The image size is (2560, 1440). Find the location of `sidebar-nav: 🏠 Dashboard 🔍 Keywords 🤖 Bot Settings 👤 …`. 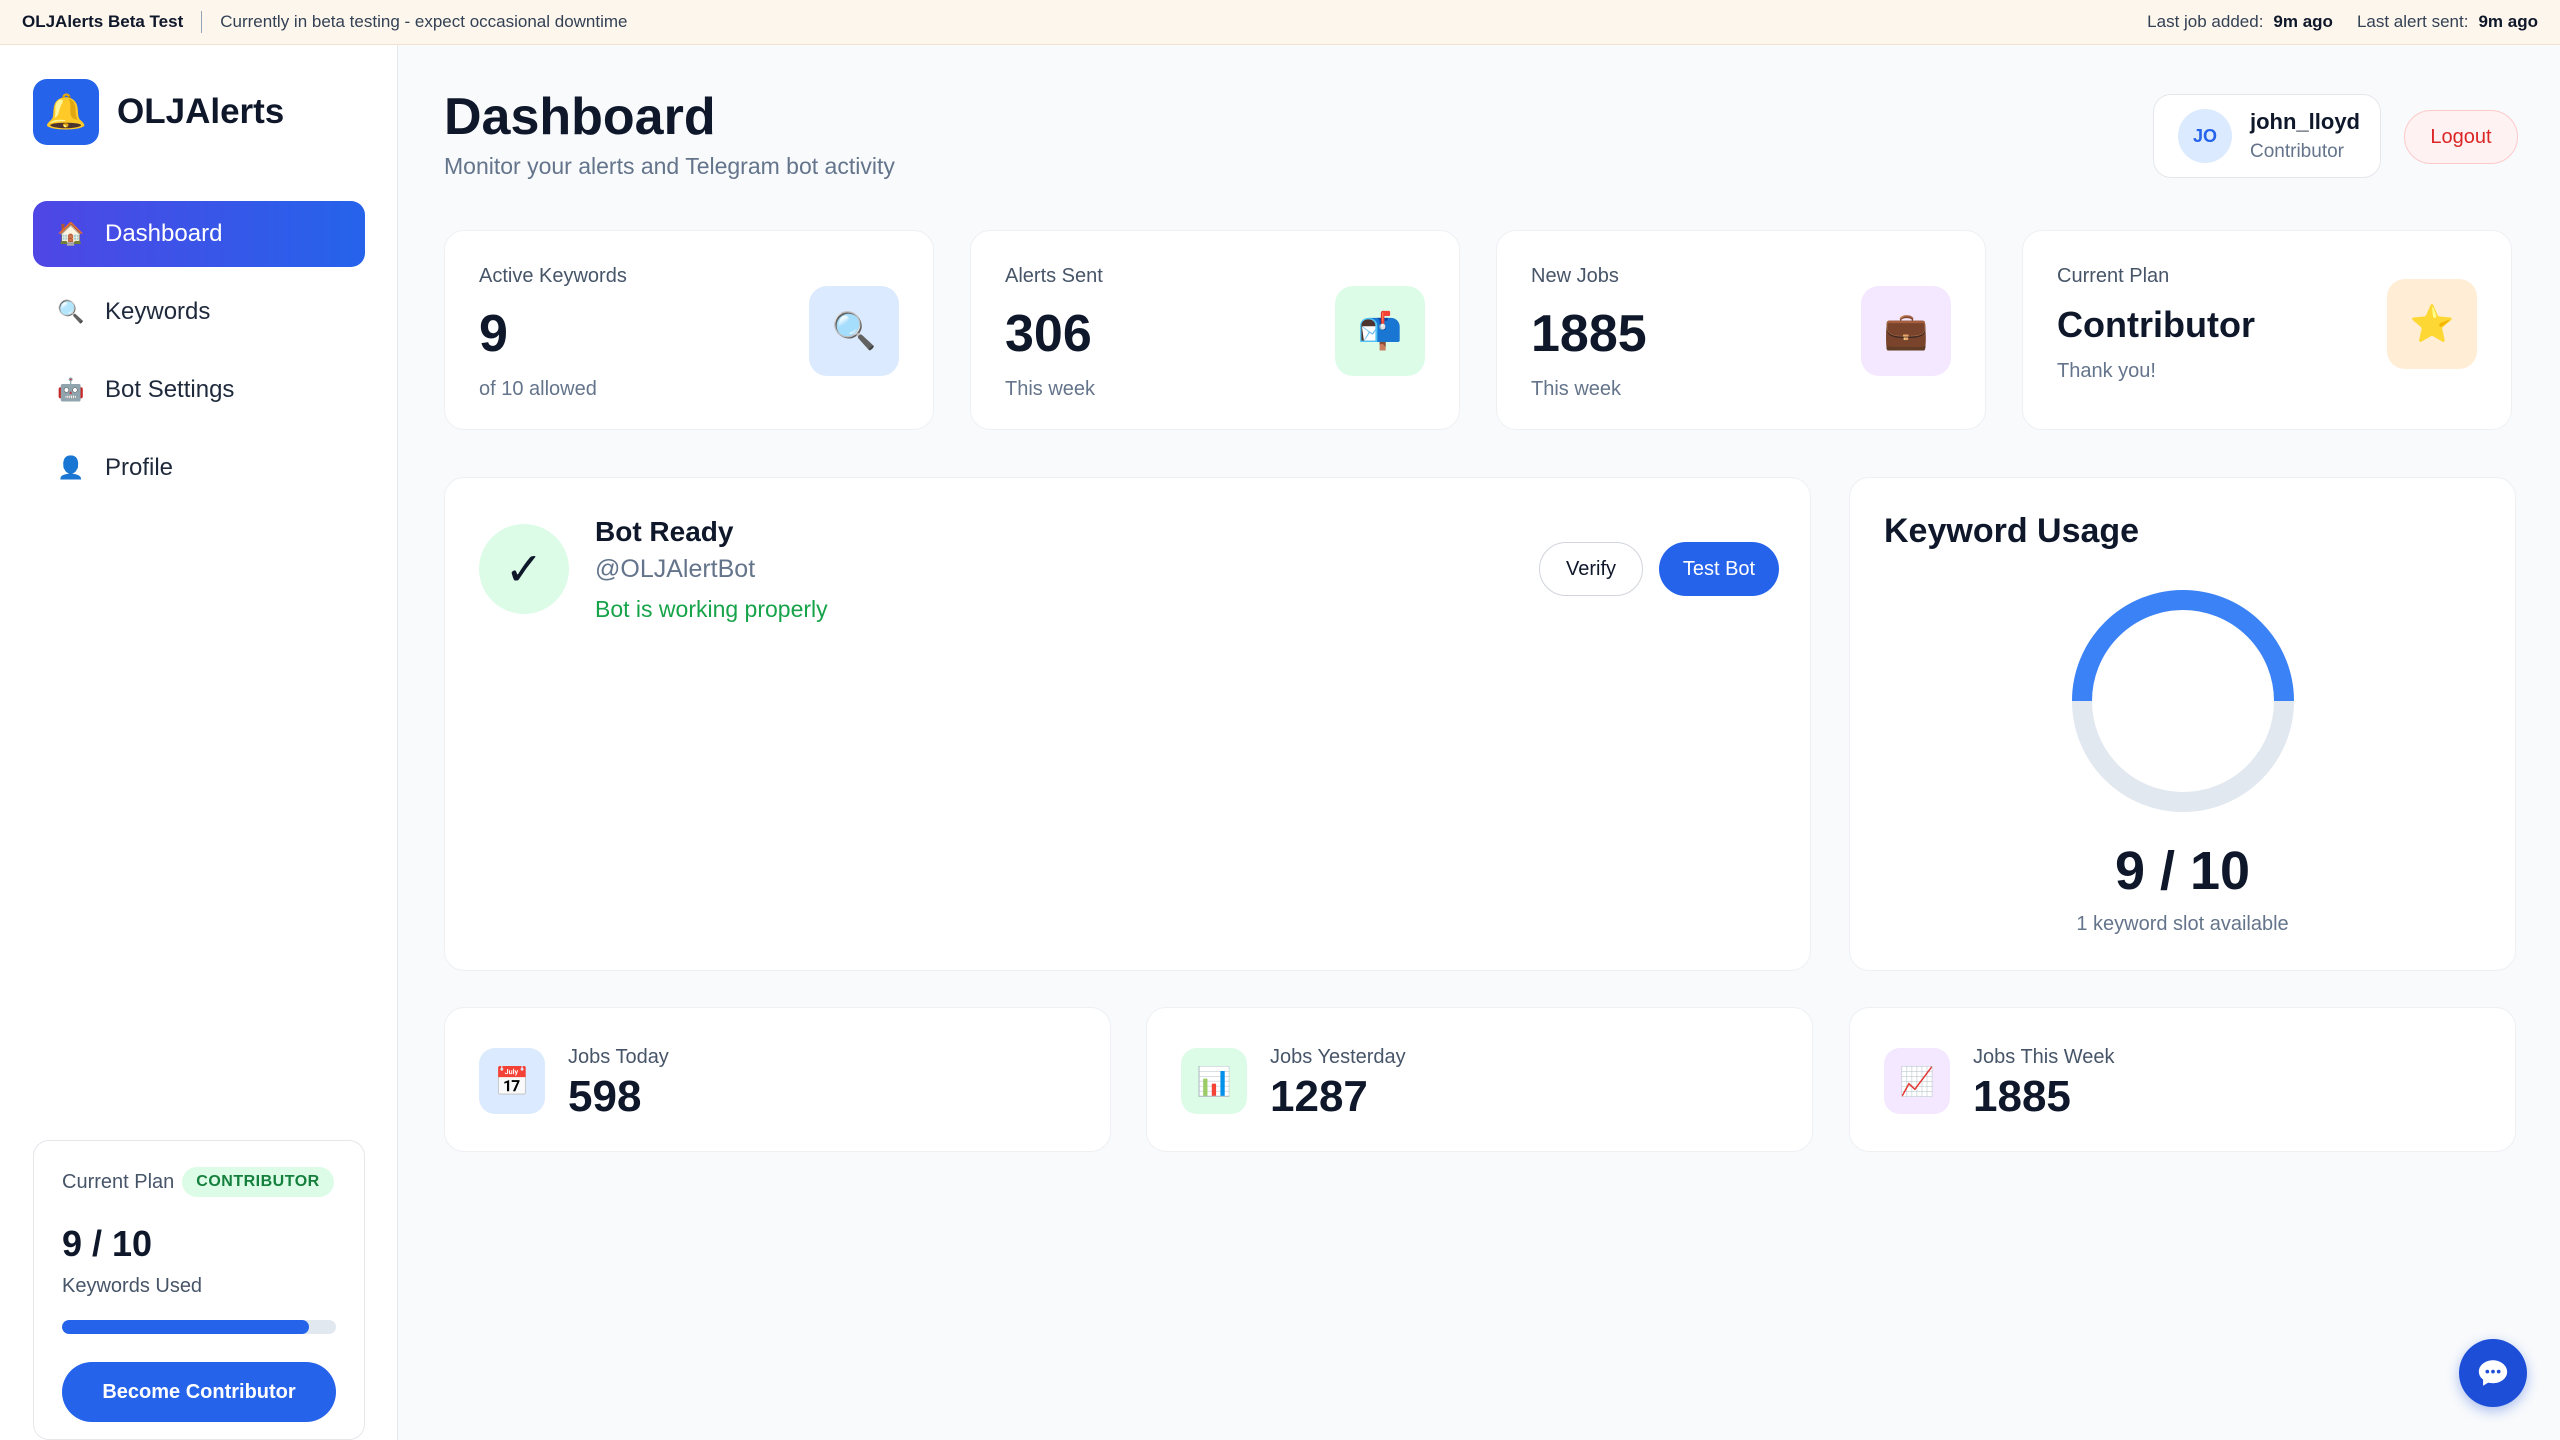

sidebar-nav: 🏠 Dashboard 🔍 Keywords 🤖 Bot Settings 👤 … is located at coordinates (199, 357).